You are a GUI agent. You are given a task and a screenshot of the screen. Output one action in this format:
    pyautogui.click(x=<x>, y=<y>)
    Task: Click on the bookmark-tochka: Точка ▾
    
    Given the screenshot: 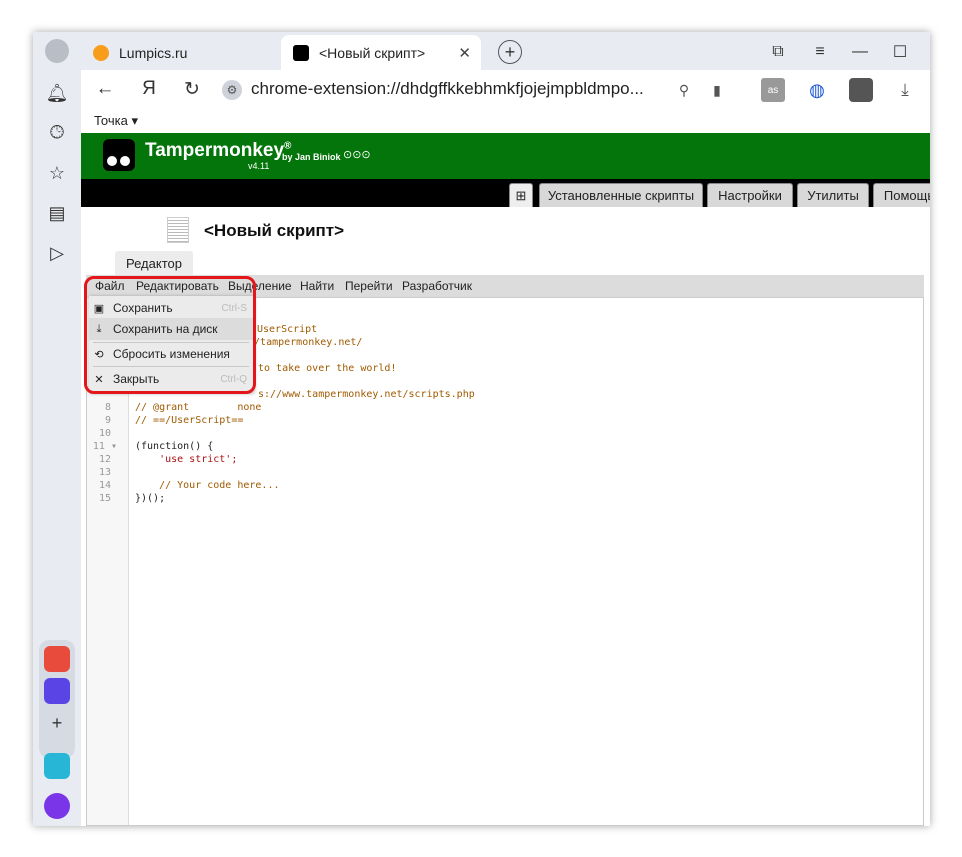 What is the action you would take?
    pyautogui.click(x=116, y=121)
    